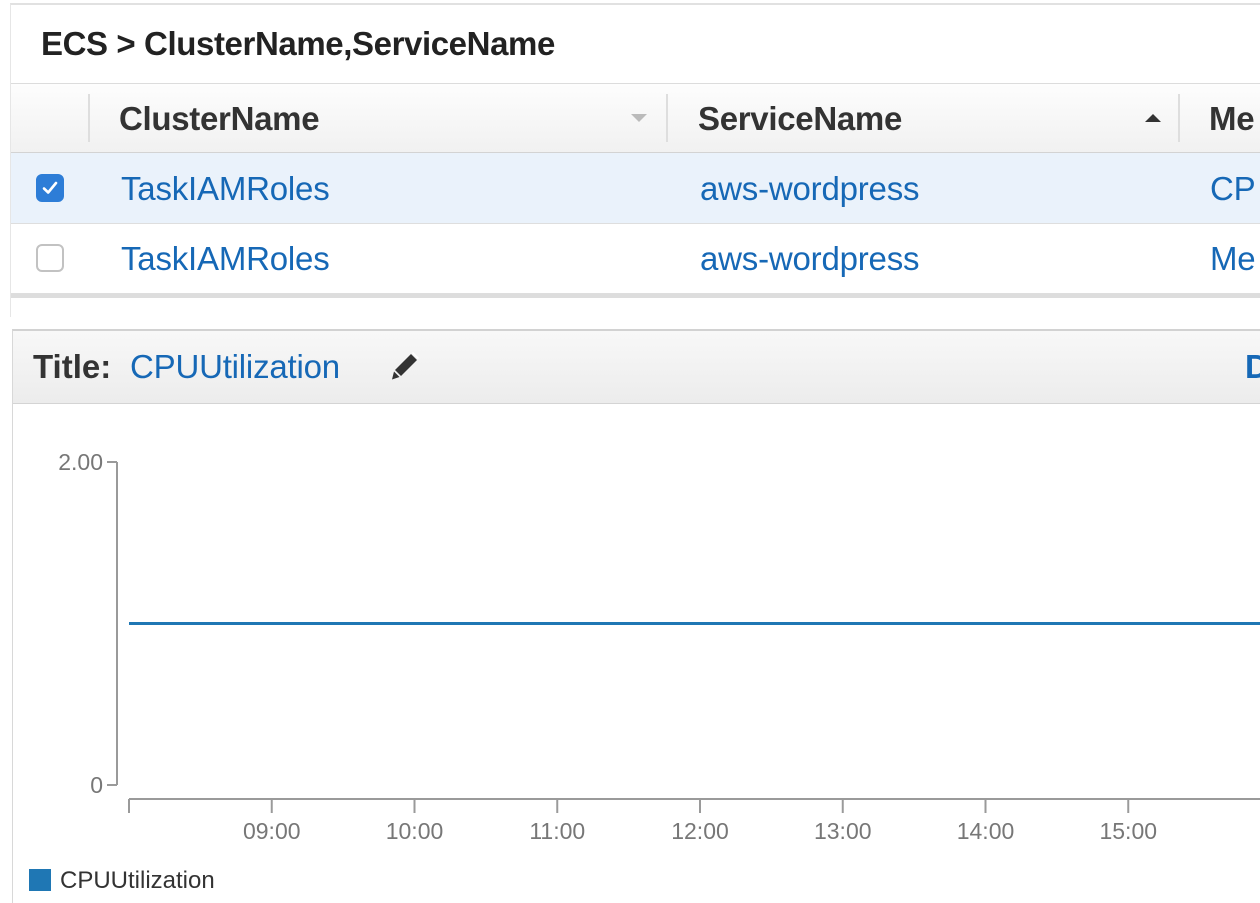 This screenshot has width=1260, height=903. I want to click on table-bottom-divider, so click(635, 296).